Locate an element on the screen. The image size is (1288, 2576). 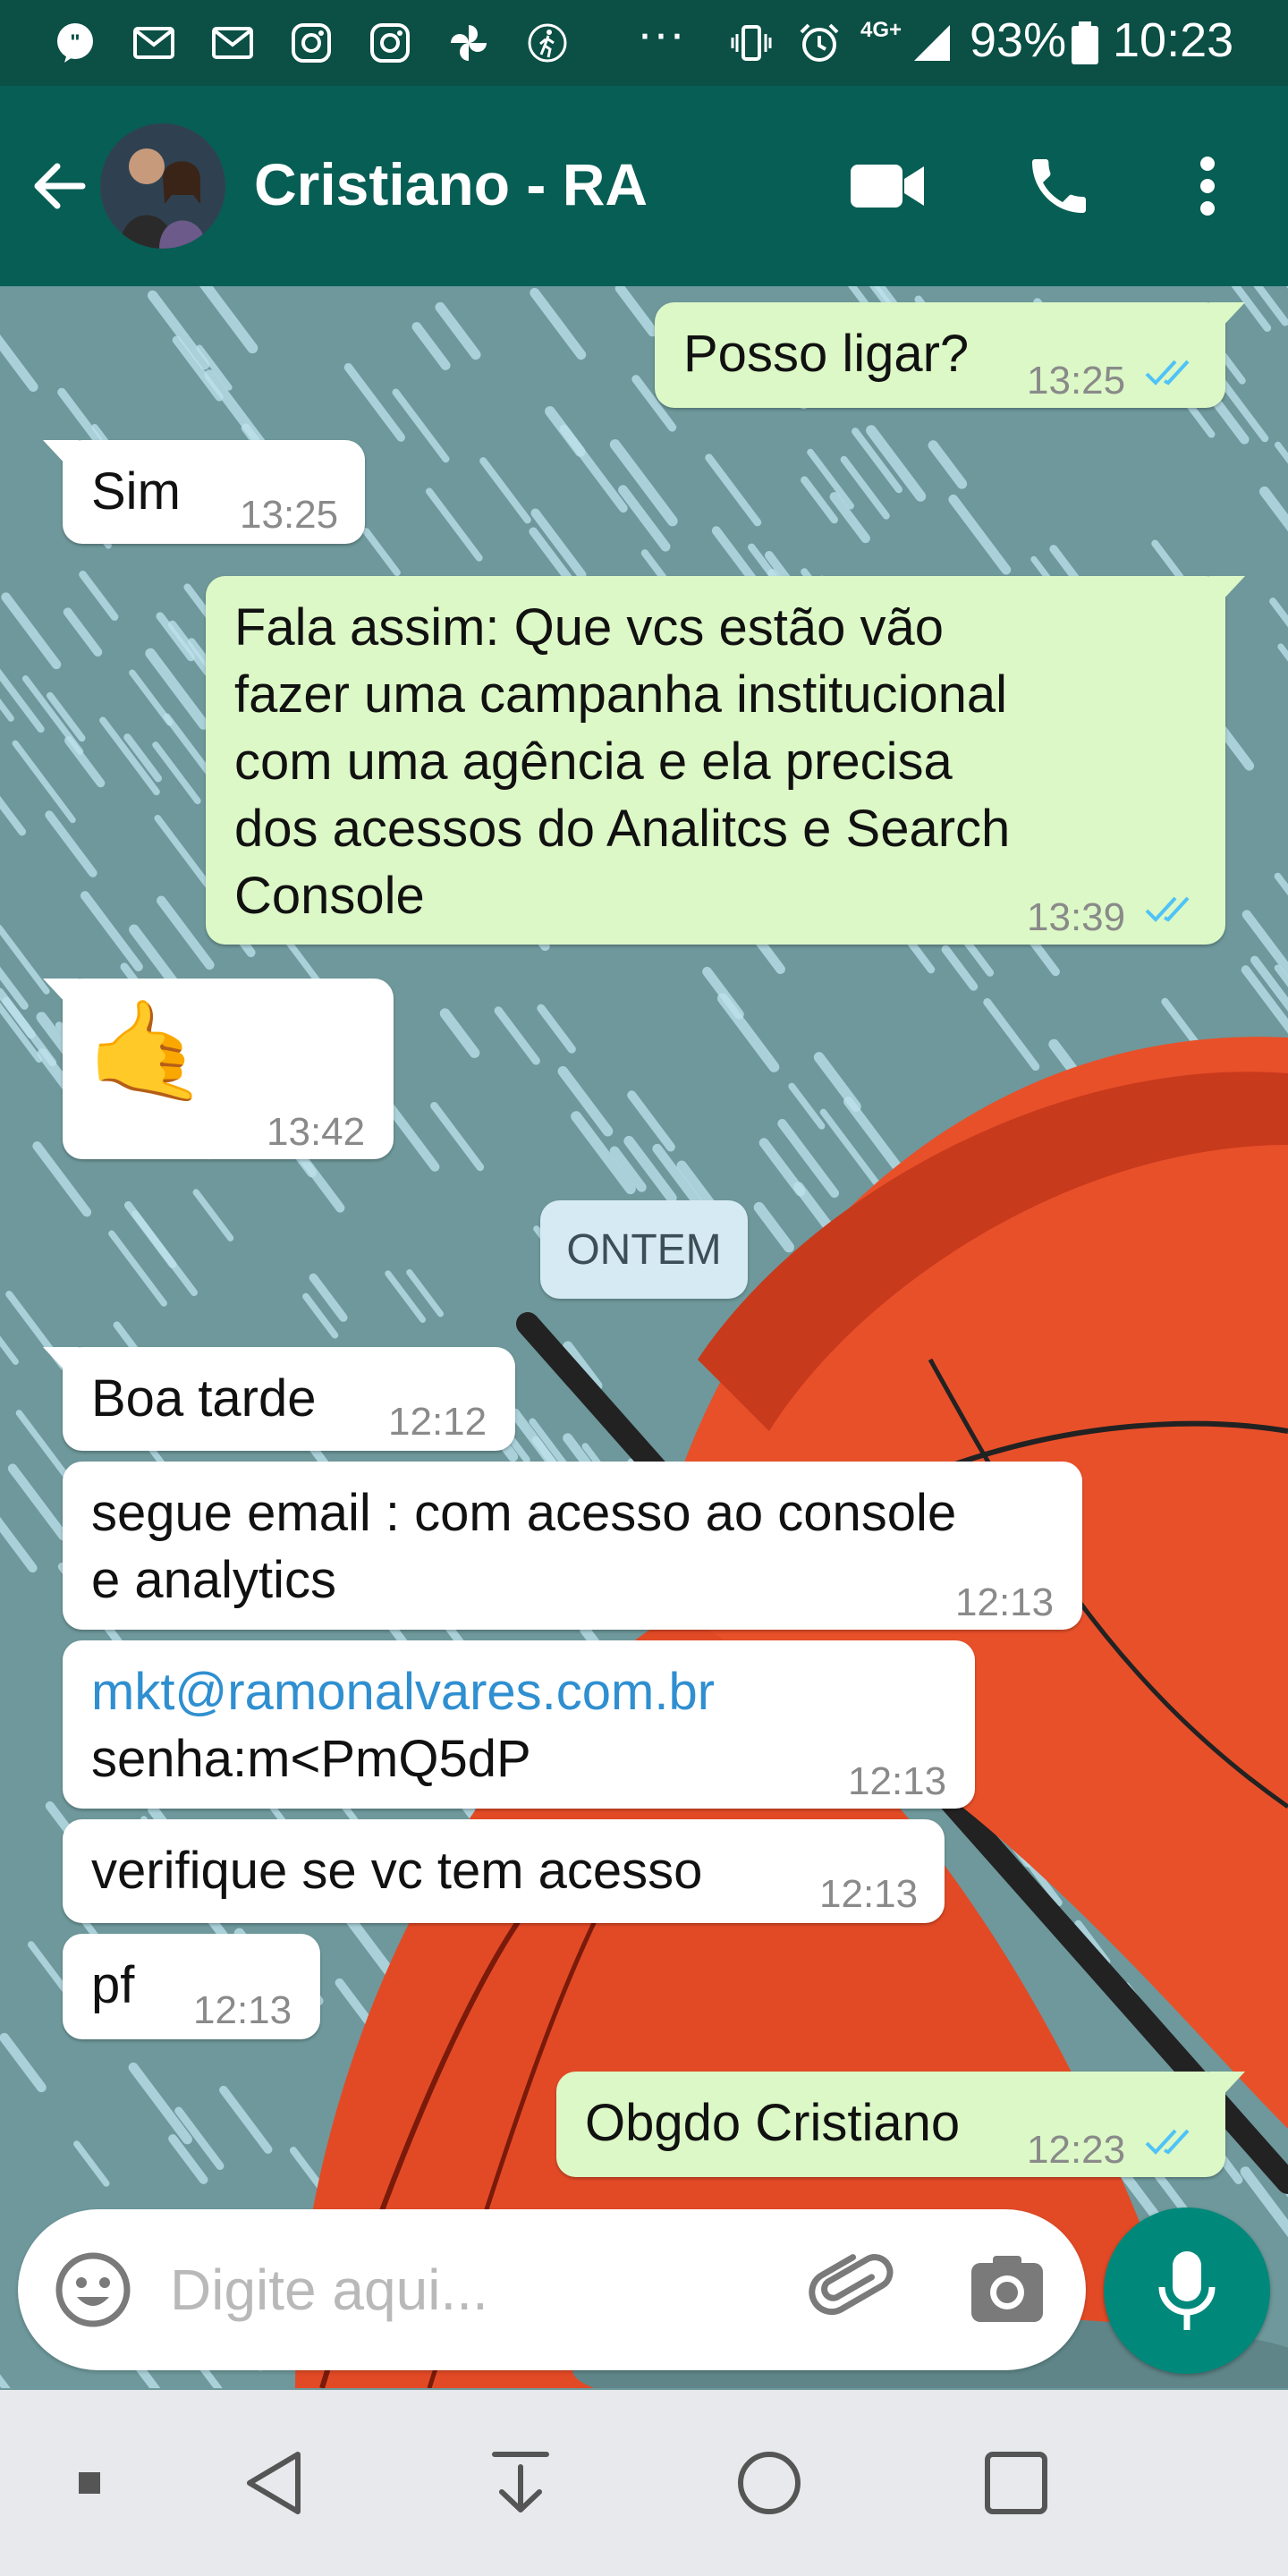
network-type: 4G+ is located at coordinates (881, 30).